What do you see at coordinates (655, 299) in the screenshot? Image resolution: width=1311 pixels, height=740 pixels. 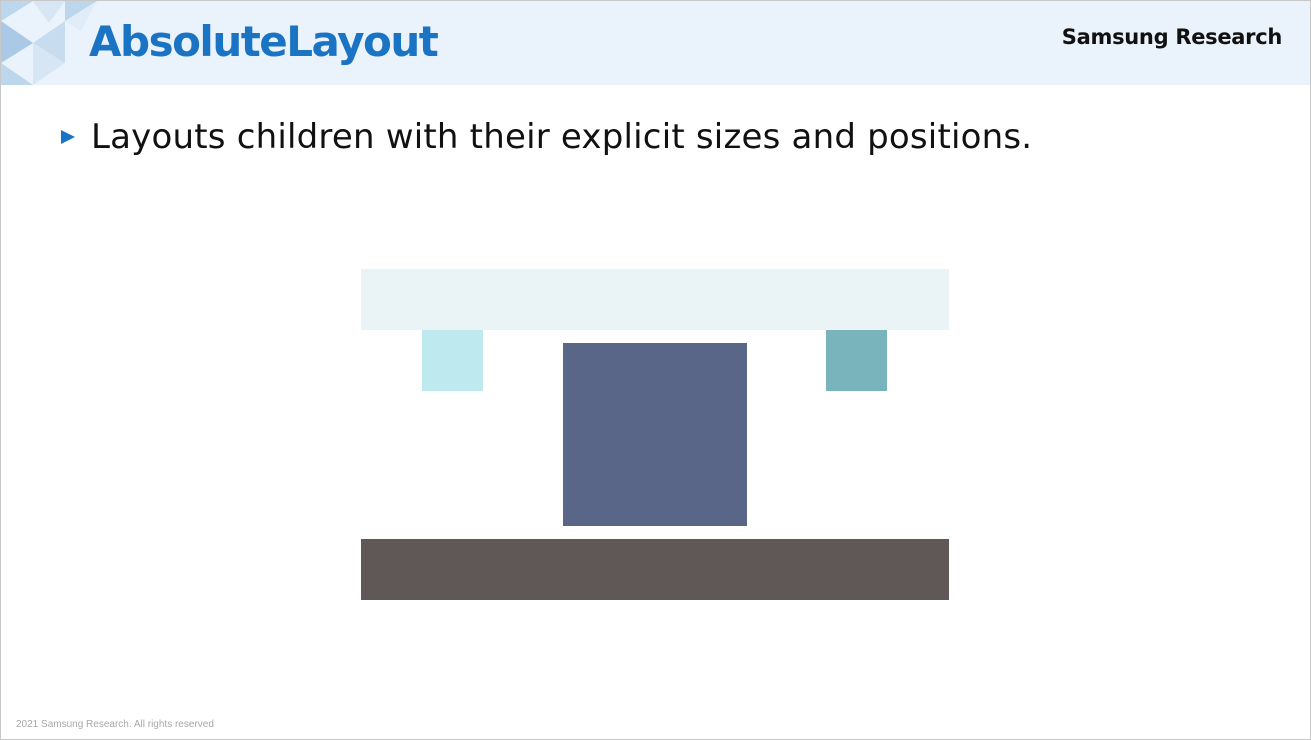 I see `top-bar-box` at bounding box center [655, 299].